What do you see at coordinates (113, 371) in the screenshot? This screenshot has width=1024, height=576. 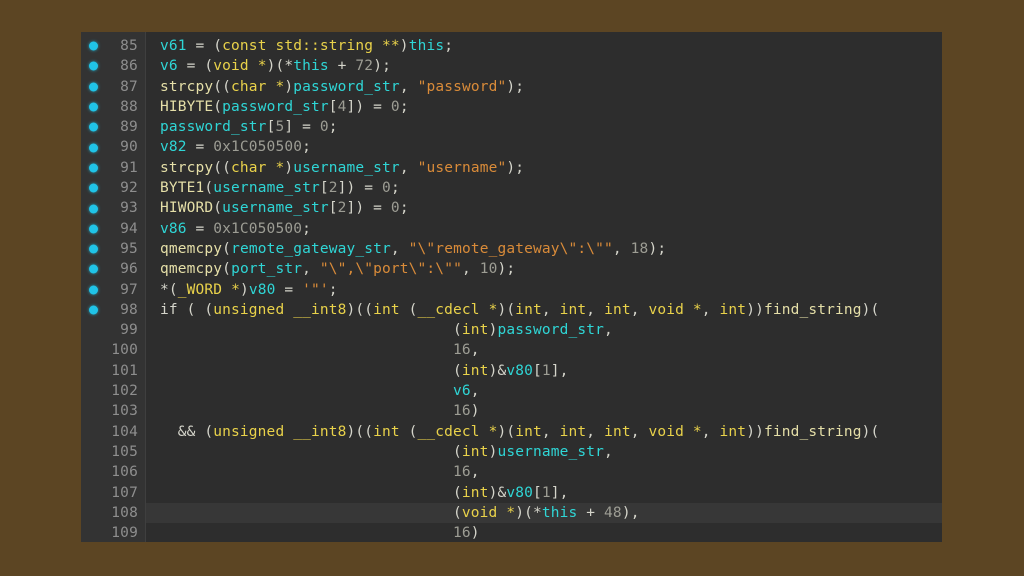 I see `gutter-row: 101` at bounding box center [113, 371].